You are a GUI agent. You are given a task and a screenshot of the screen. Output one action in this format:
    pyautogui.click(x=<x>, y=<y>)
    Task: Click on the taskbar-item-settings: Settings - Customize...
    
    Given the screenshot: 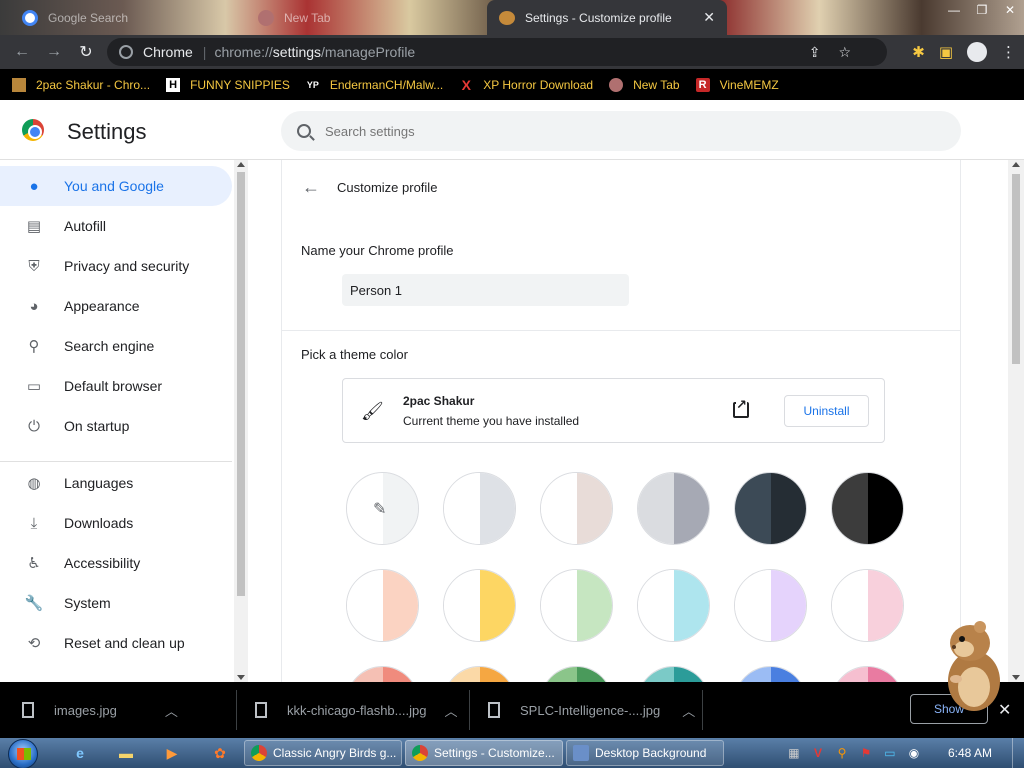 What is the action you would take?
    pyautogui.click(x=484, y=753)
    